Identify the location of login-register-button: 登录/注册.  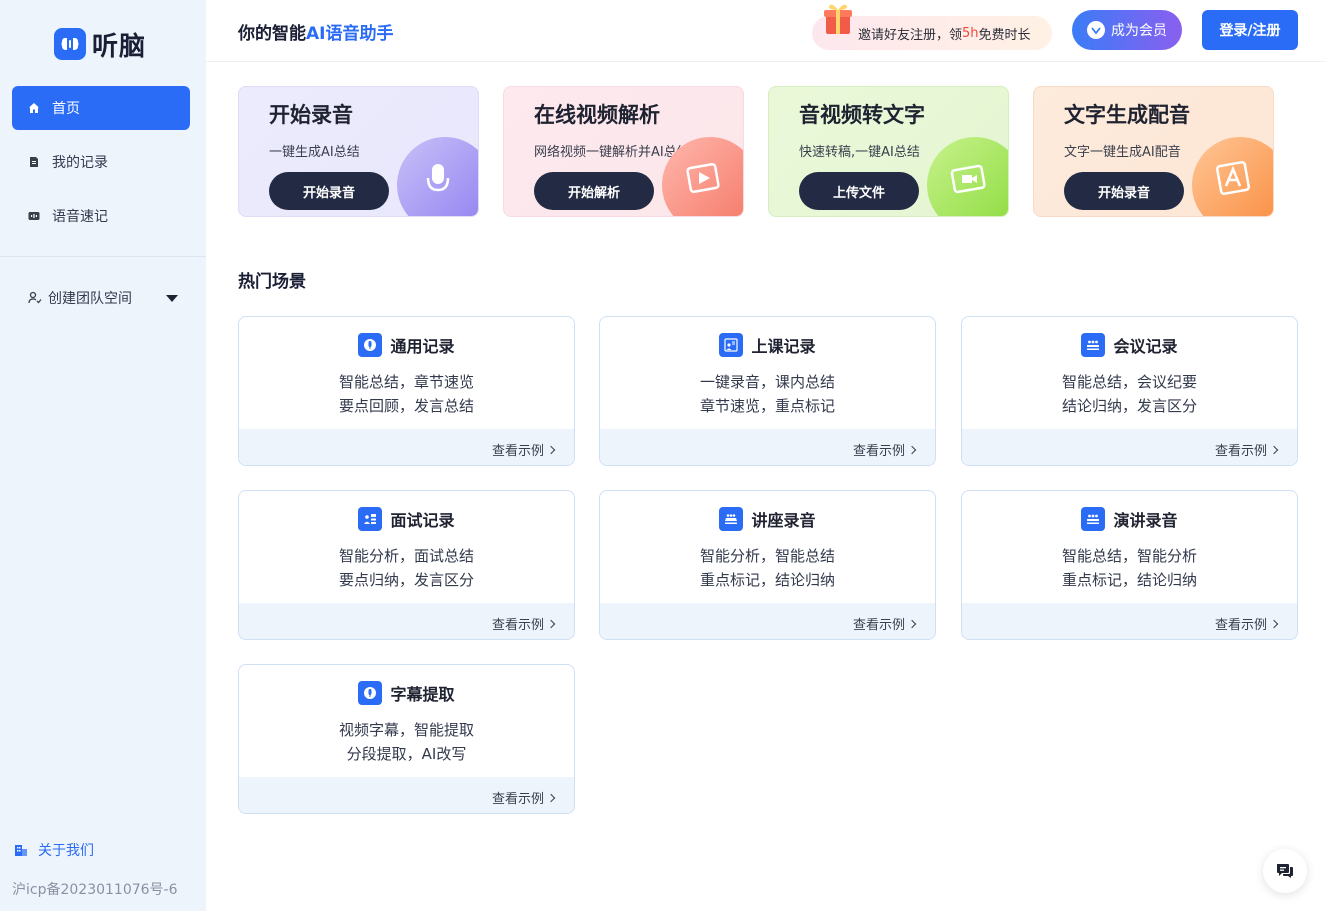
(1250, 30).